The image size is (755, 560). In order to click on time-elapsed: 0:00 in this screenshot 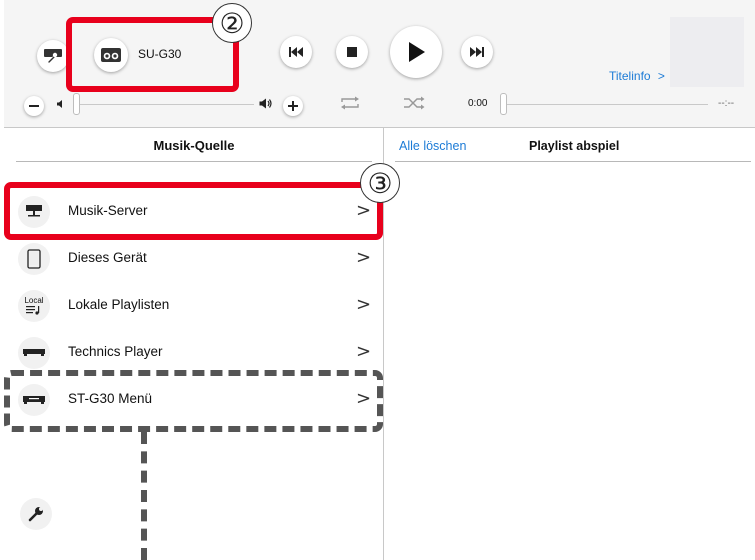, I will do `click(478, 103)`.